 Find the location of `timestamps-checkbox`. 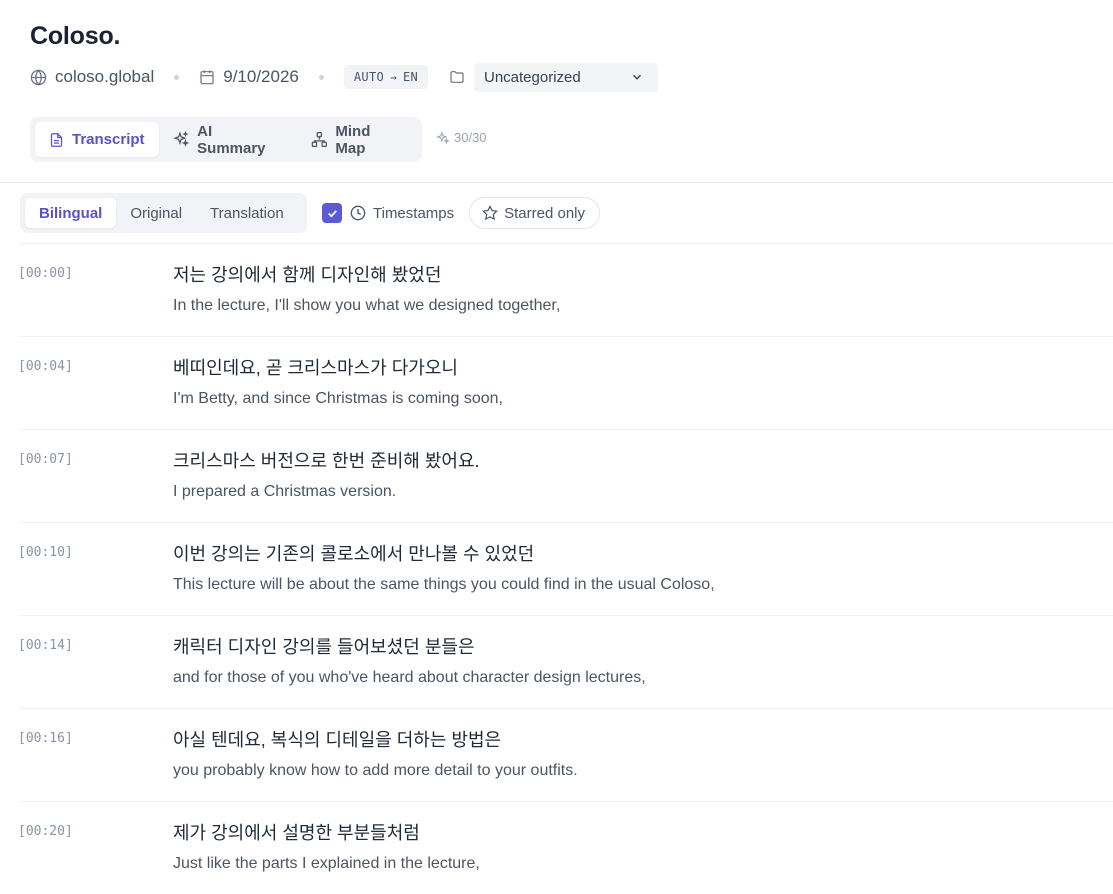

timestamps-checkbox is located at coordinates (332, 213).